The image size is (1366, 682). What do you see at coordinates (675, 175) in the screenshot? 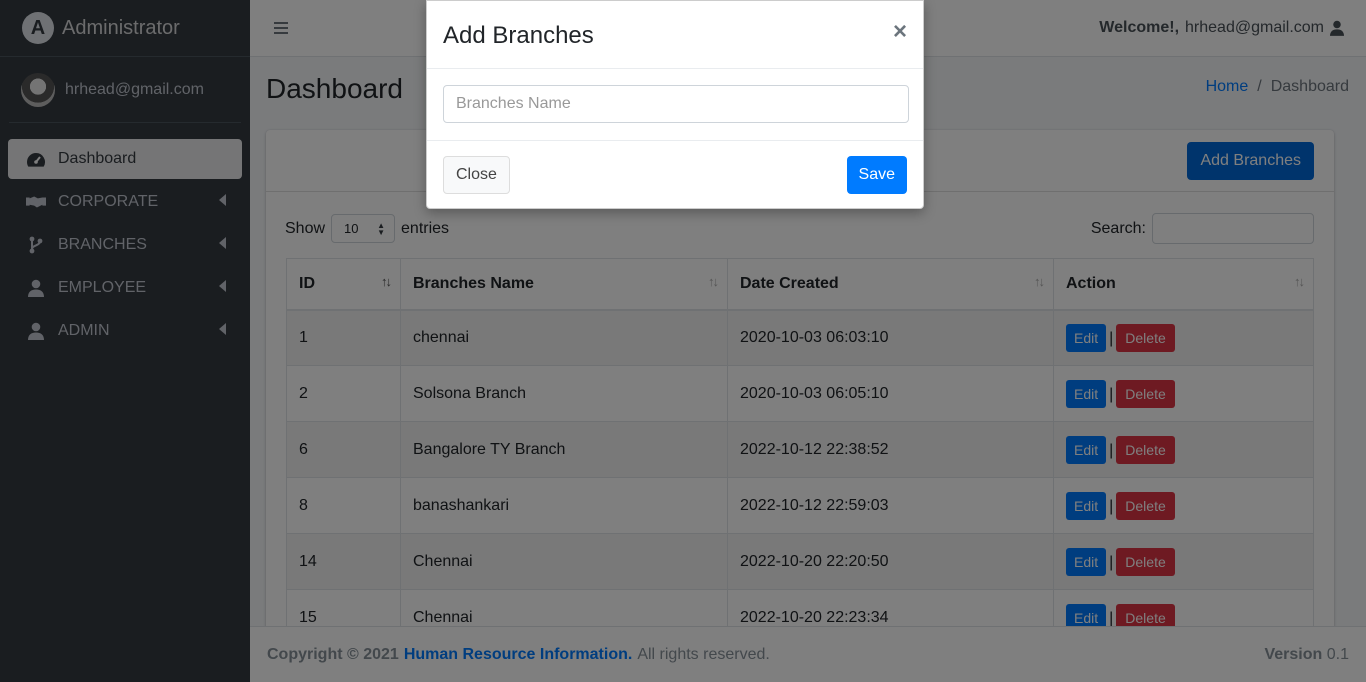
I see `modal-footer: Close Save` at bounding box center [675, 175].